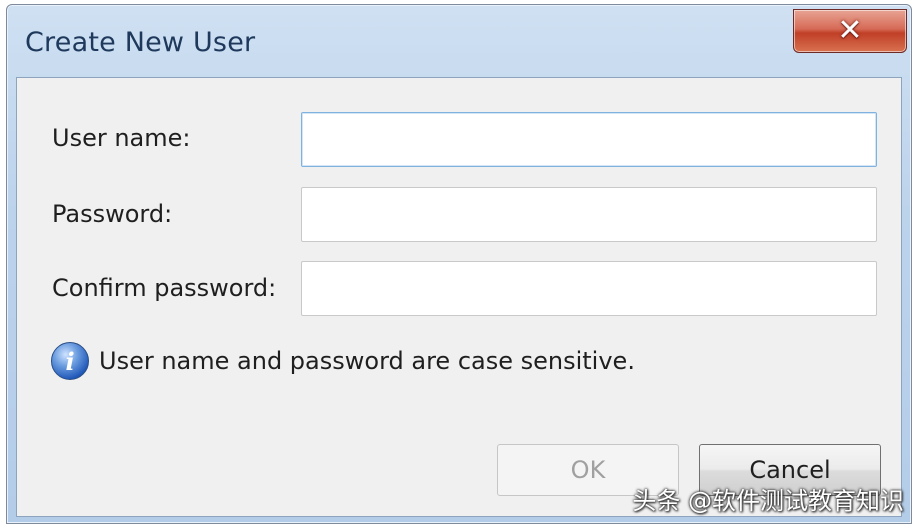 This screenshot has width=918, height=528. What do you see at coordinates (459, 41) in the screenshot?
I see `title-bar: Create New User ✕` at bounding box center [459, 41].